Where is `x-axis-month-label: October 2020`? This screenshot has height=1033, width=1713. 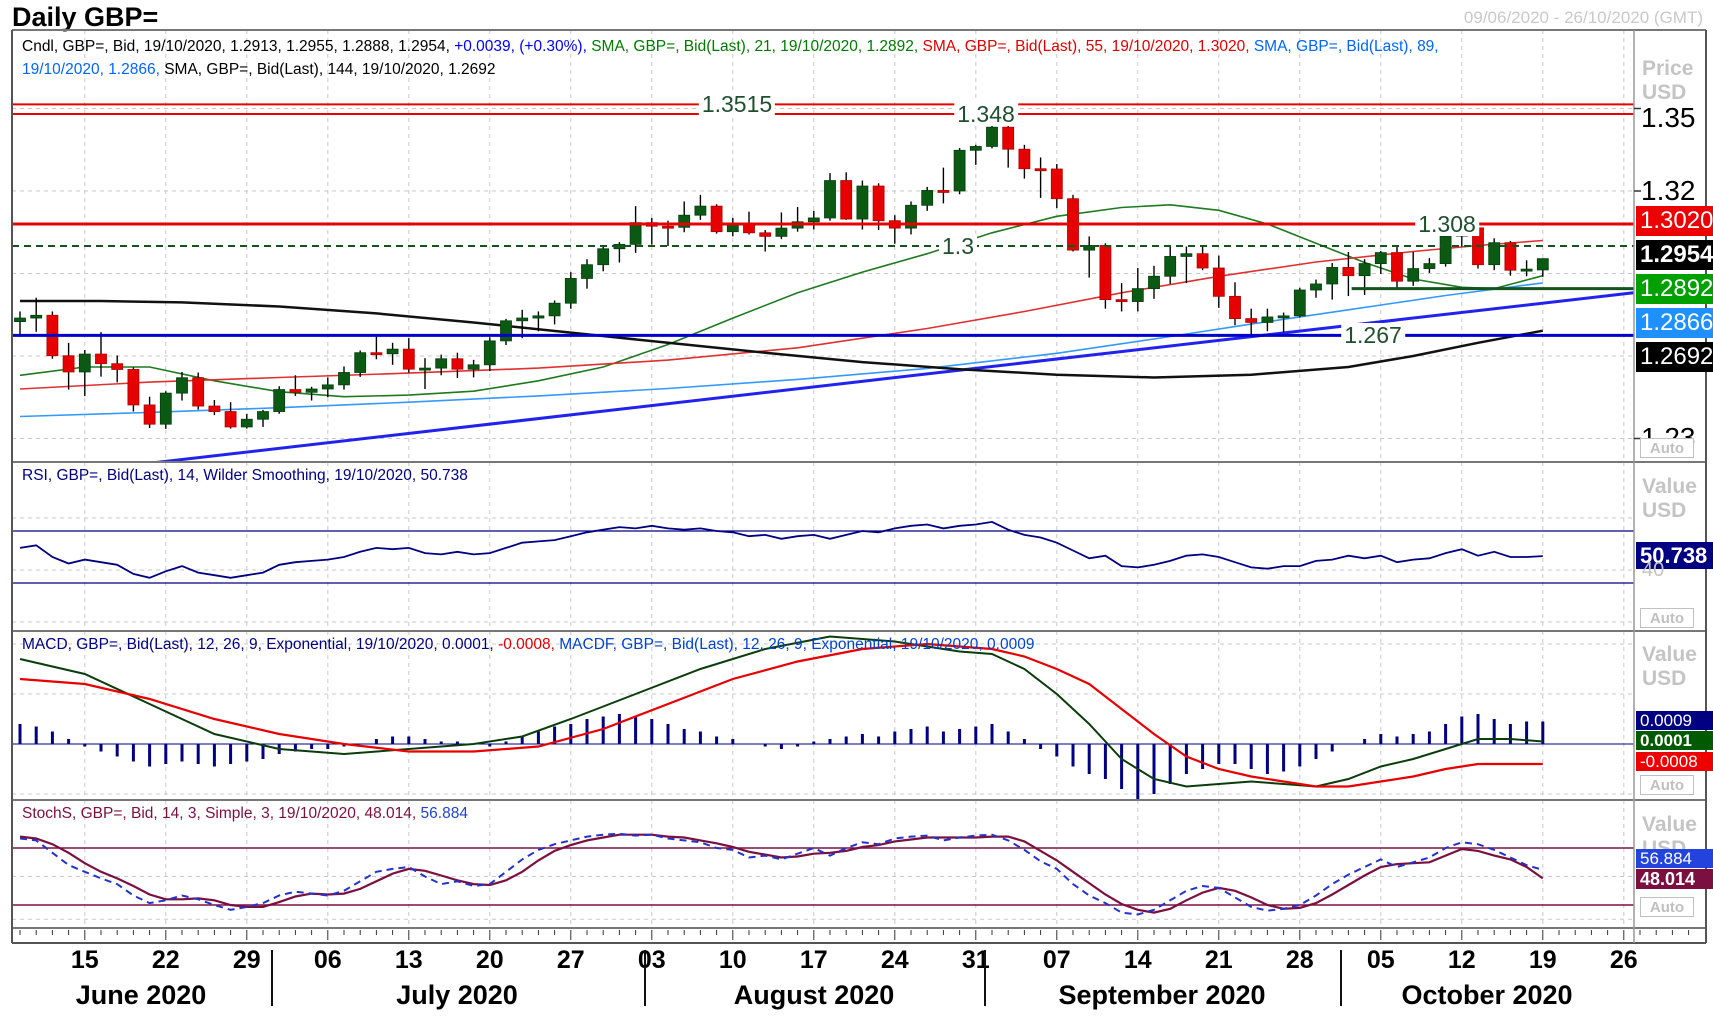
x-axis-month-label: October 2020 is located at coordinates (1487, 995).